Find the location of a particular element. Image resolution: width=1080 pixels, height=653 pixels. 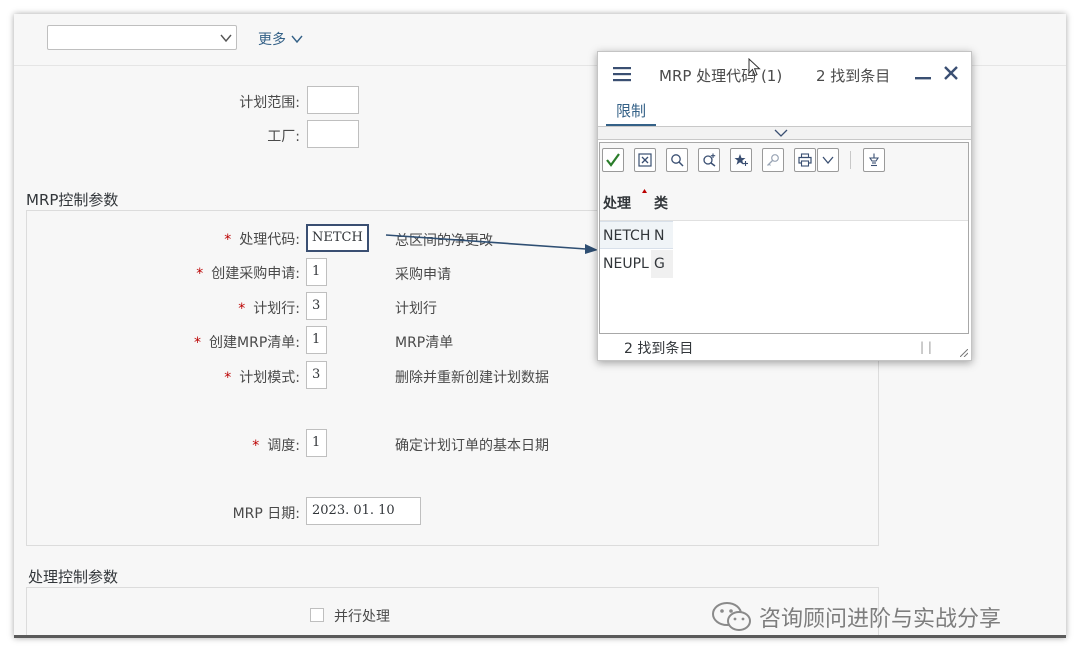

mrp-list-input: 1 is located at coordinates (316, 340).